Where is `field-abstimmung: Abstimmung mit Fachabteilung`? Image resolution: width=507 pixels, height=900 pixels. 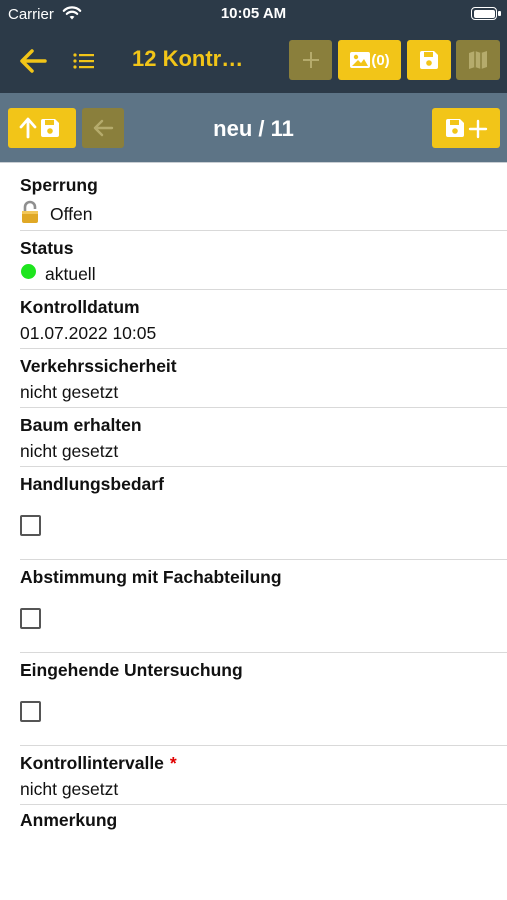 field-abstimmung: Abstimmung mit Fachabteilung is located at coordinates (263, 606).